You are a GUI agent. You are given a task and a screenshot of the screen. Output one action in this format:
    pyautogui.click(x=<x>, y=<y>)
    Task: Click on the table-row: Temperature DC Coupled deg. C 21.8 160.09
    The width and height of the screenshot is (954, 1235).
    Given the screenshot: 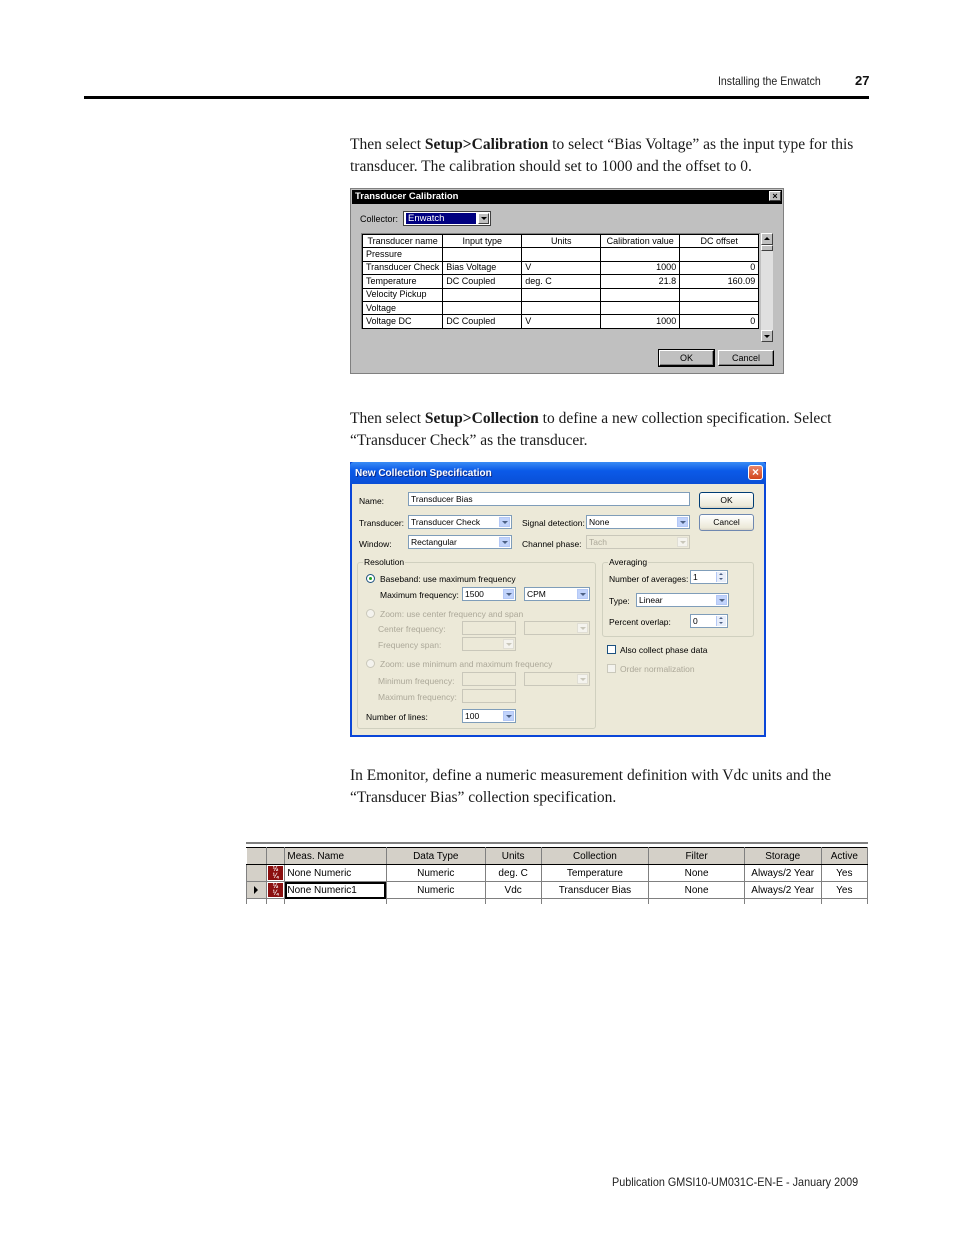 What is the action you would take?
    pyautogui.click(x=560, y=281)
    